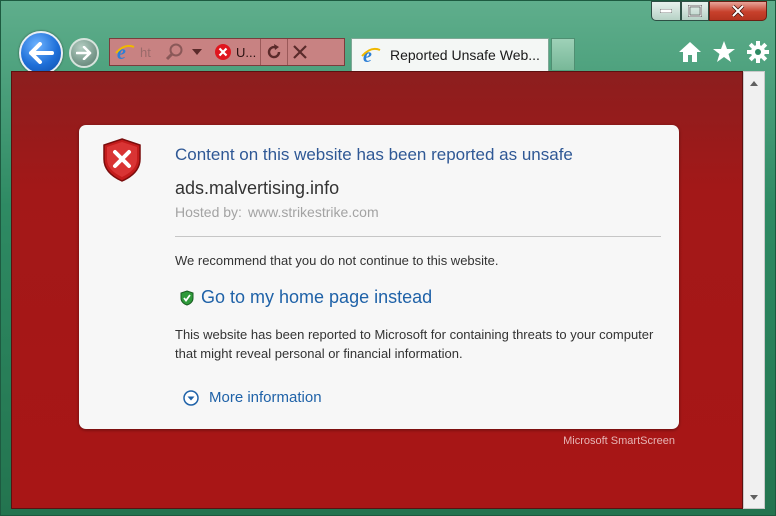  I want to click on error-icon, so click(223, 52).